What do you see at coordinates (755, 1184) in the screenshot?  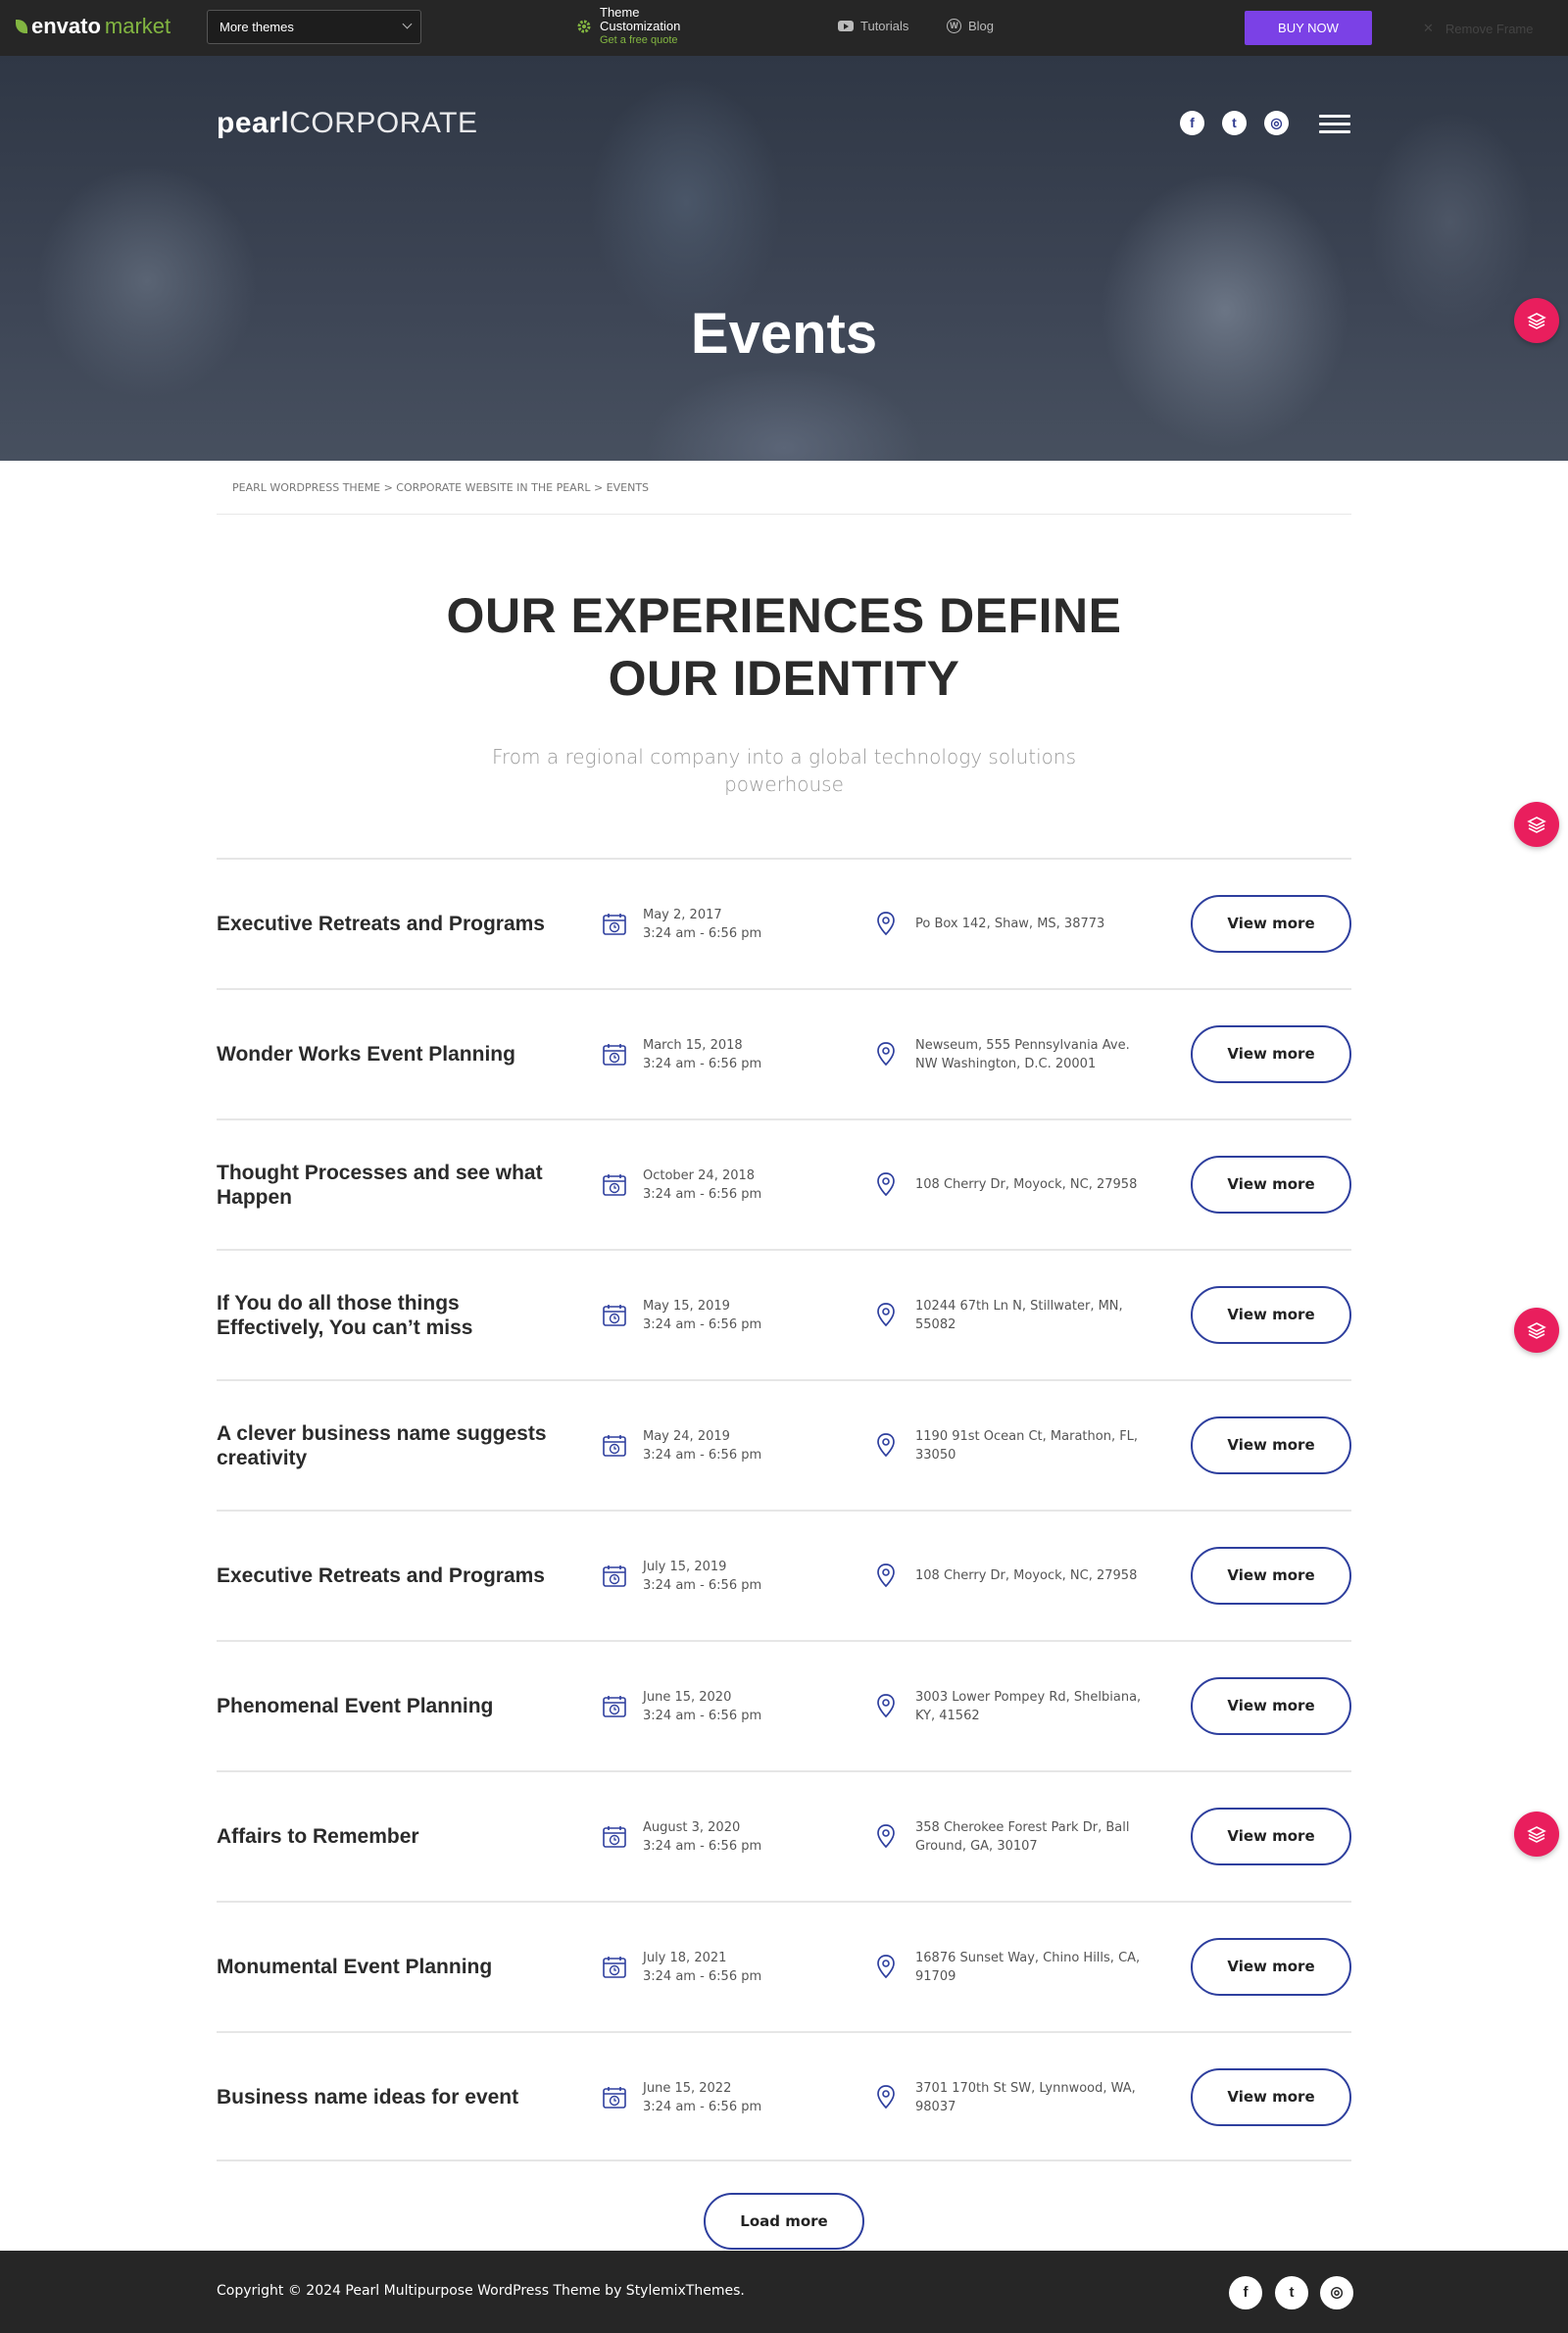 I see `event-datetime: October 24, 2018 3:24 am - 6:56 pm` at bounding box center [755, 1184].